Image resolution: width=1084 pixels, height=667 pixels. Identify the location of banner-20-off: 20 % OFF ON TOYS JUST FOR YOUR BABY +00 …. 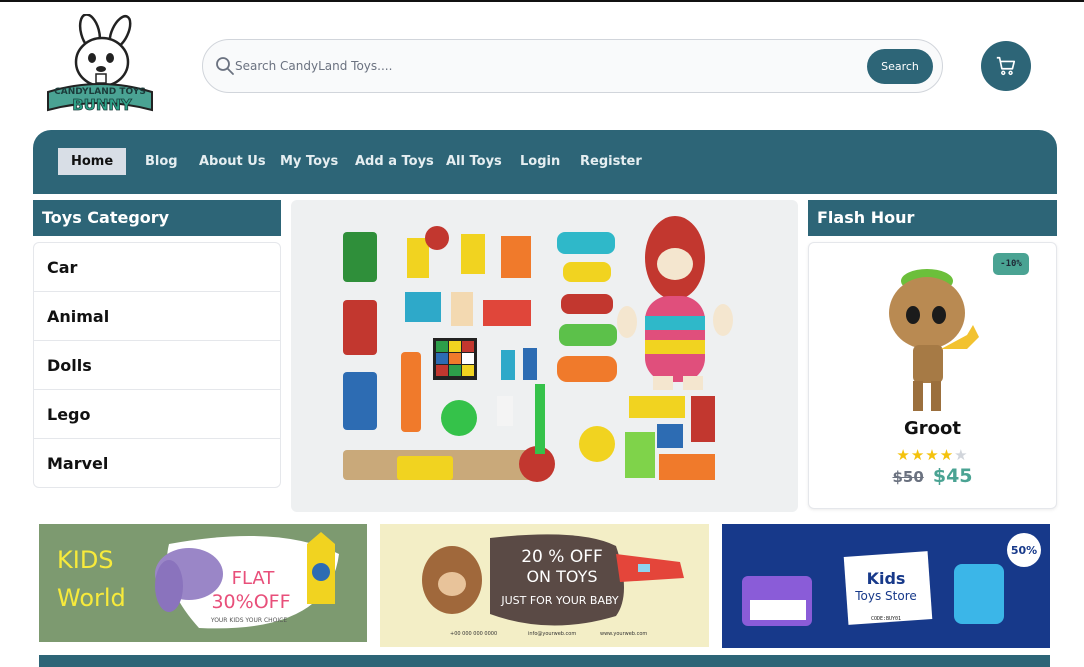
(544, 585).